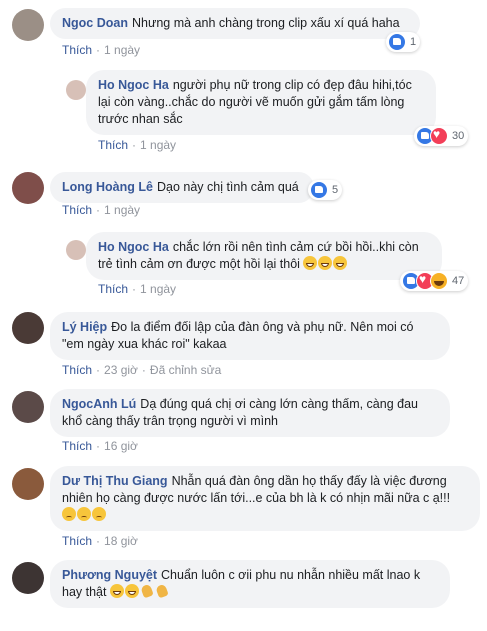 Image resolution: width=487 pixels, height=631 pixels. I want to click on comment-author: Phương Nguyệt, so click(109, 575).